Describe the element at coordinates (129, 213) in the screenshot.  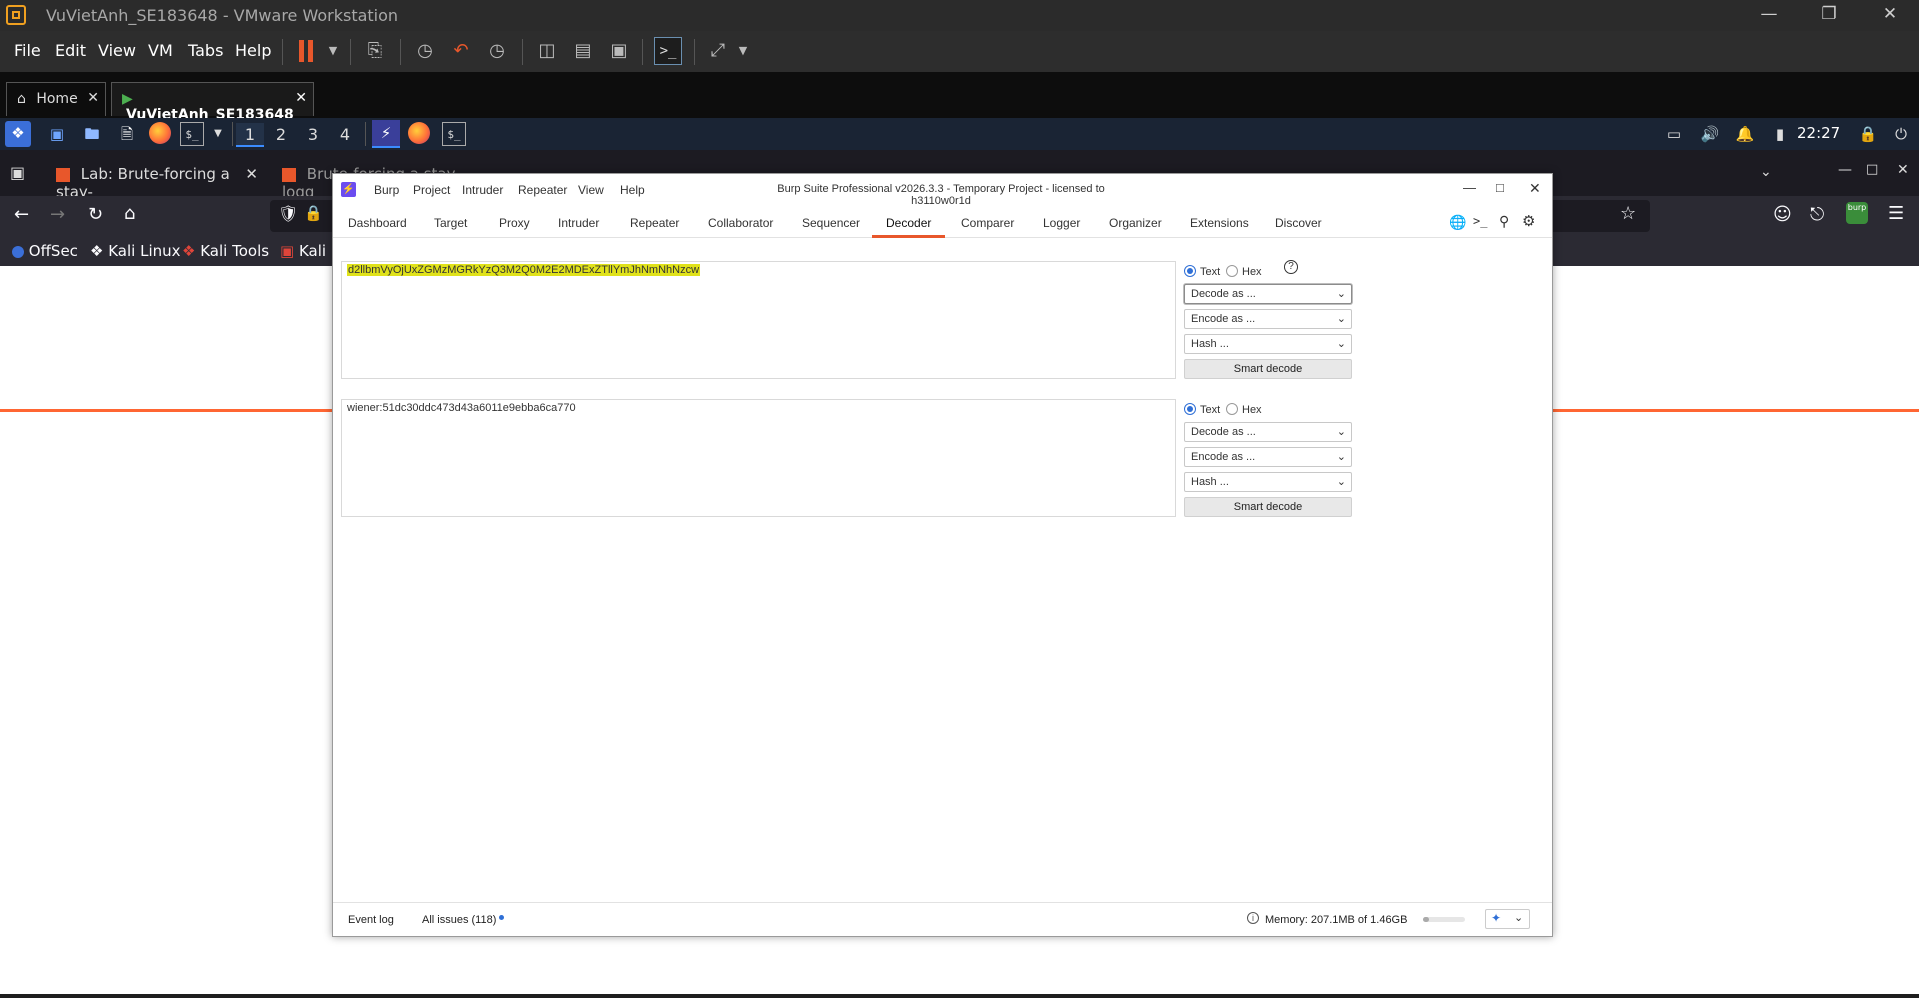
I see `home-icon: ⌂` at that location.